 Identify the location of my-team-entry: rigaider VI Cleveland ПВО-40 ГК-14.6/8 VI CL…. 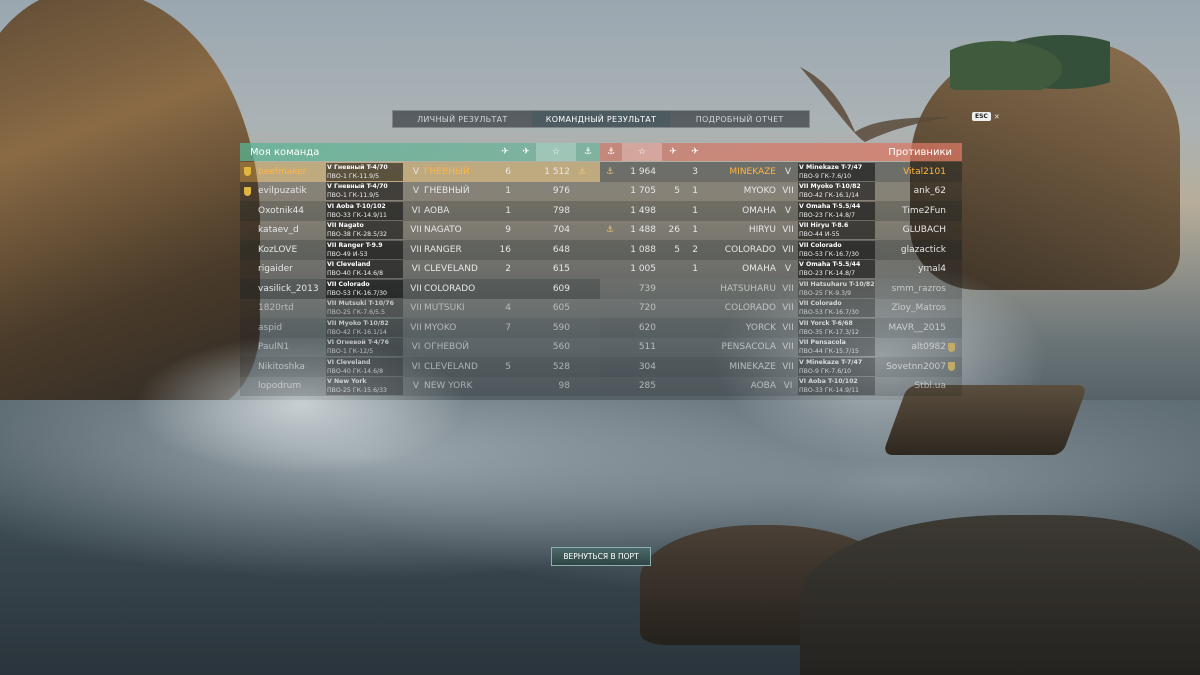
(420, 269).